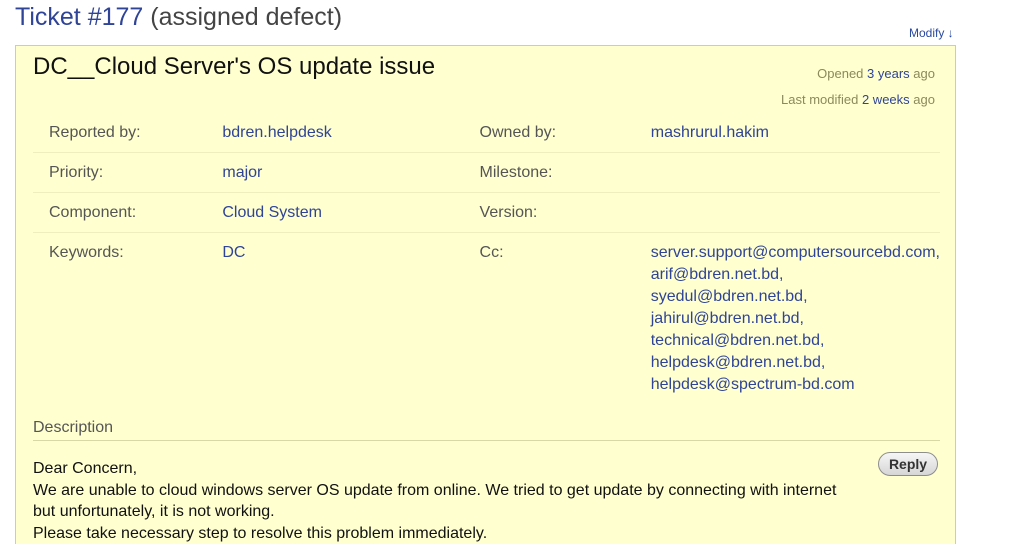 This screenshot has width=1025, height=544. I want to click on cc-email: helpdesk@bdren.net.bd,, so click(795, 363).